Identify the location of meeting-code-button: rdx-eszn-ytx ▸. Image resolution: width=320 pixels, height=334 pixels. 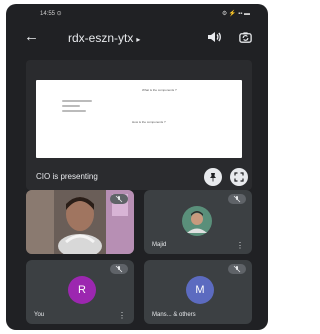
(104, 38).